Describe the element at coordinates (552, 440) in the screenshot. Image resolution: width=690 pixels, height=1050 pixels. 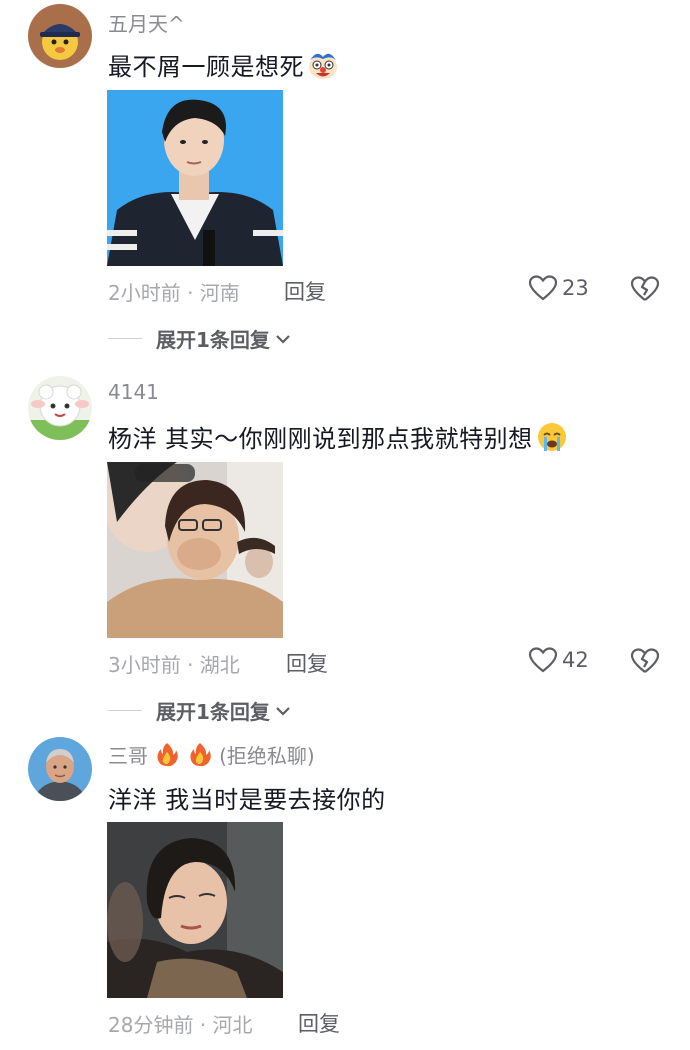
I see `crying-face-emoji-icon` at that location.